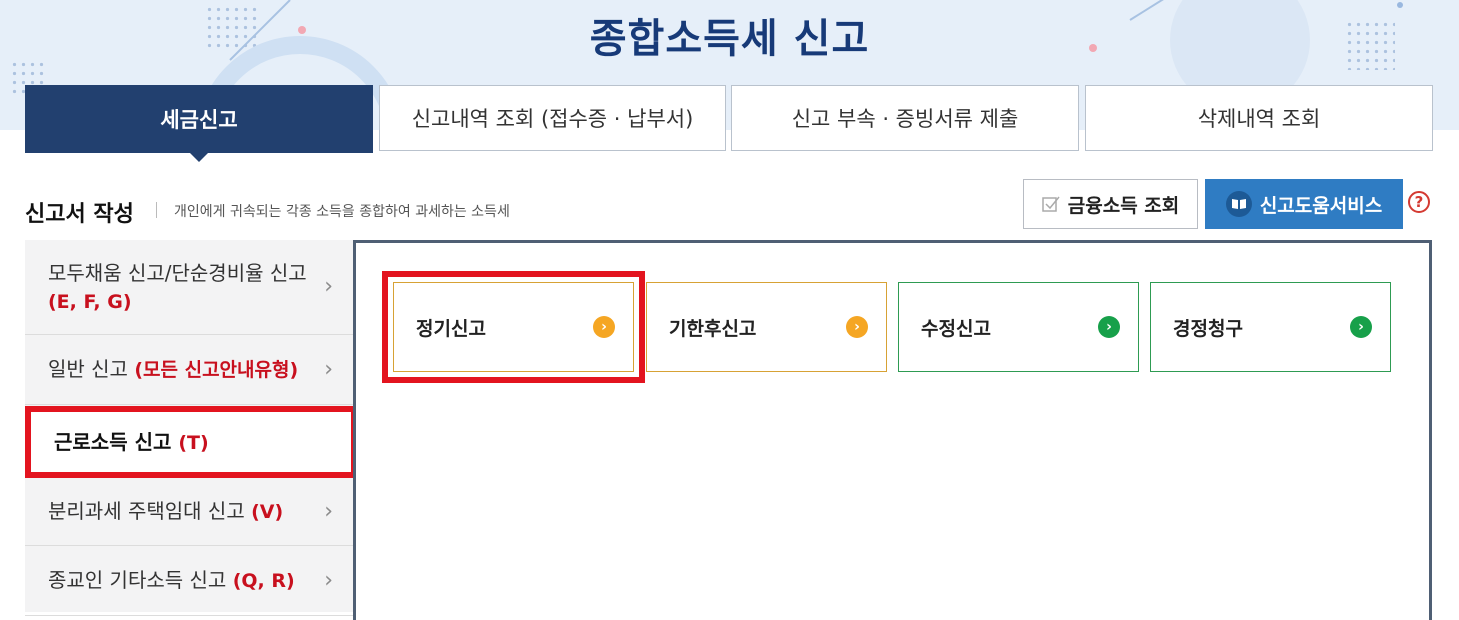  Describe the element at coordinates (199, 157) in the screenshot. I see `active-tab-caret` at that location.